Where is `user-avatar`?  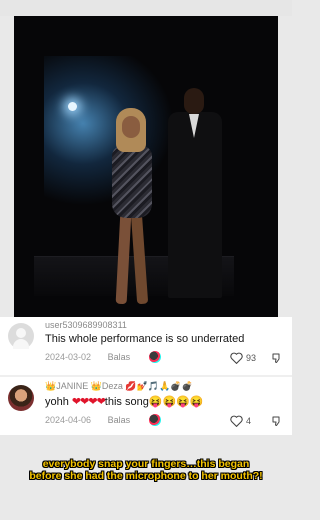
user-avatar is located at coordinates (21, 398).